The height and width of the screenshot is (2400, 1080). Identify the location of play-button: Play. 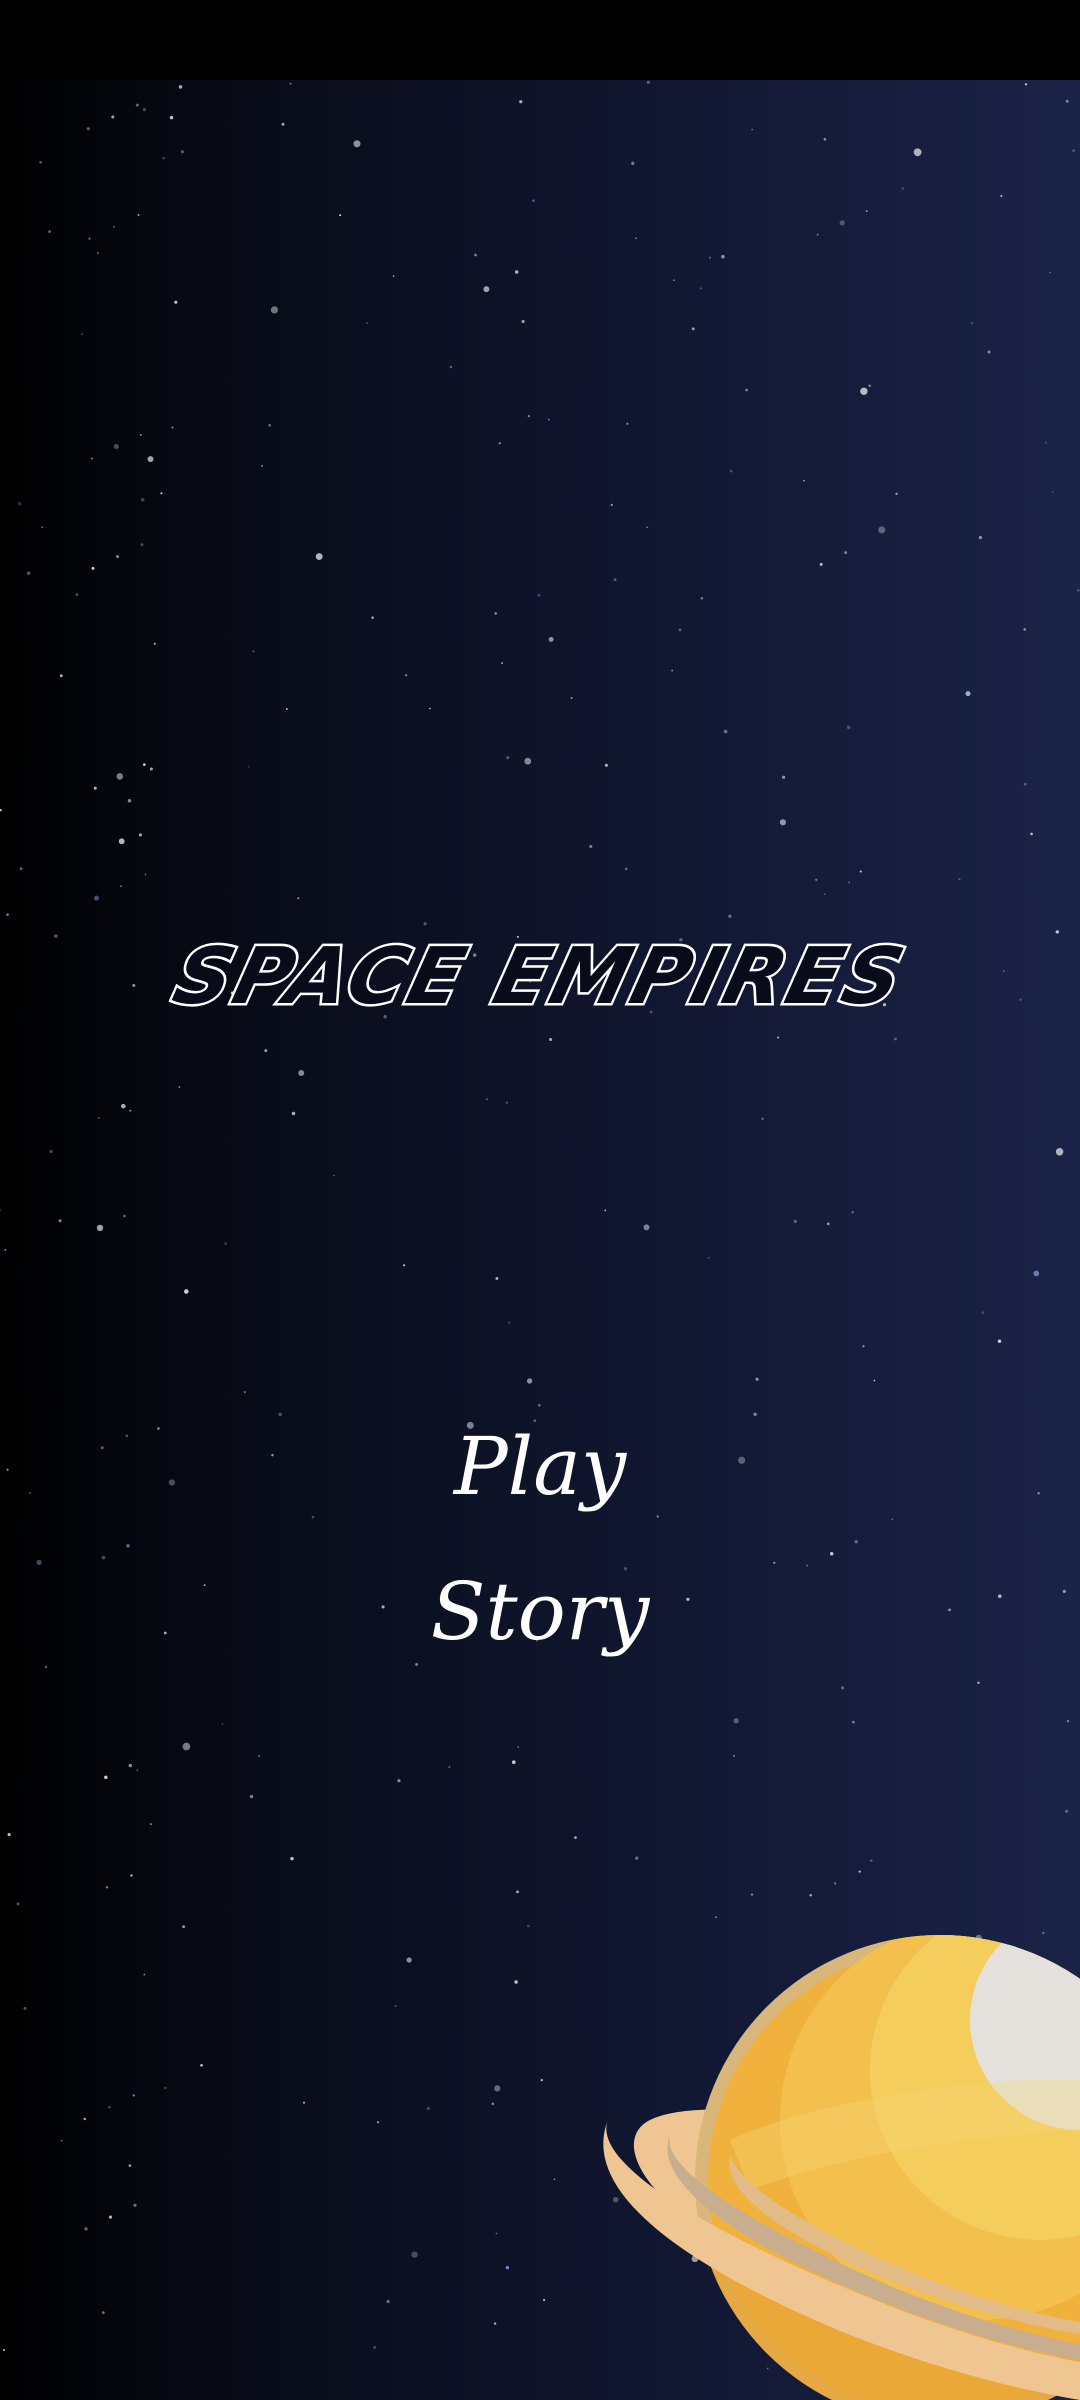
(540, 1466).